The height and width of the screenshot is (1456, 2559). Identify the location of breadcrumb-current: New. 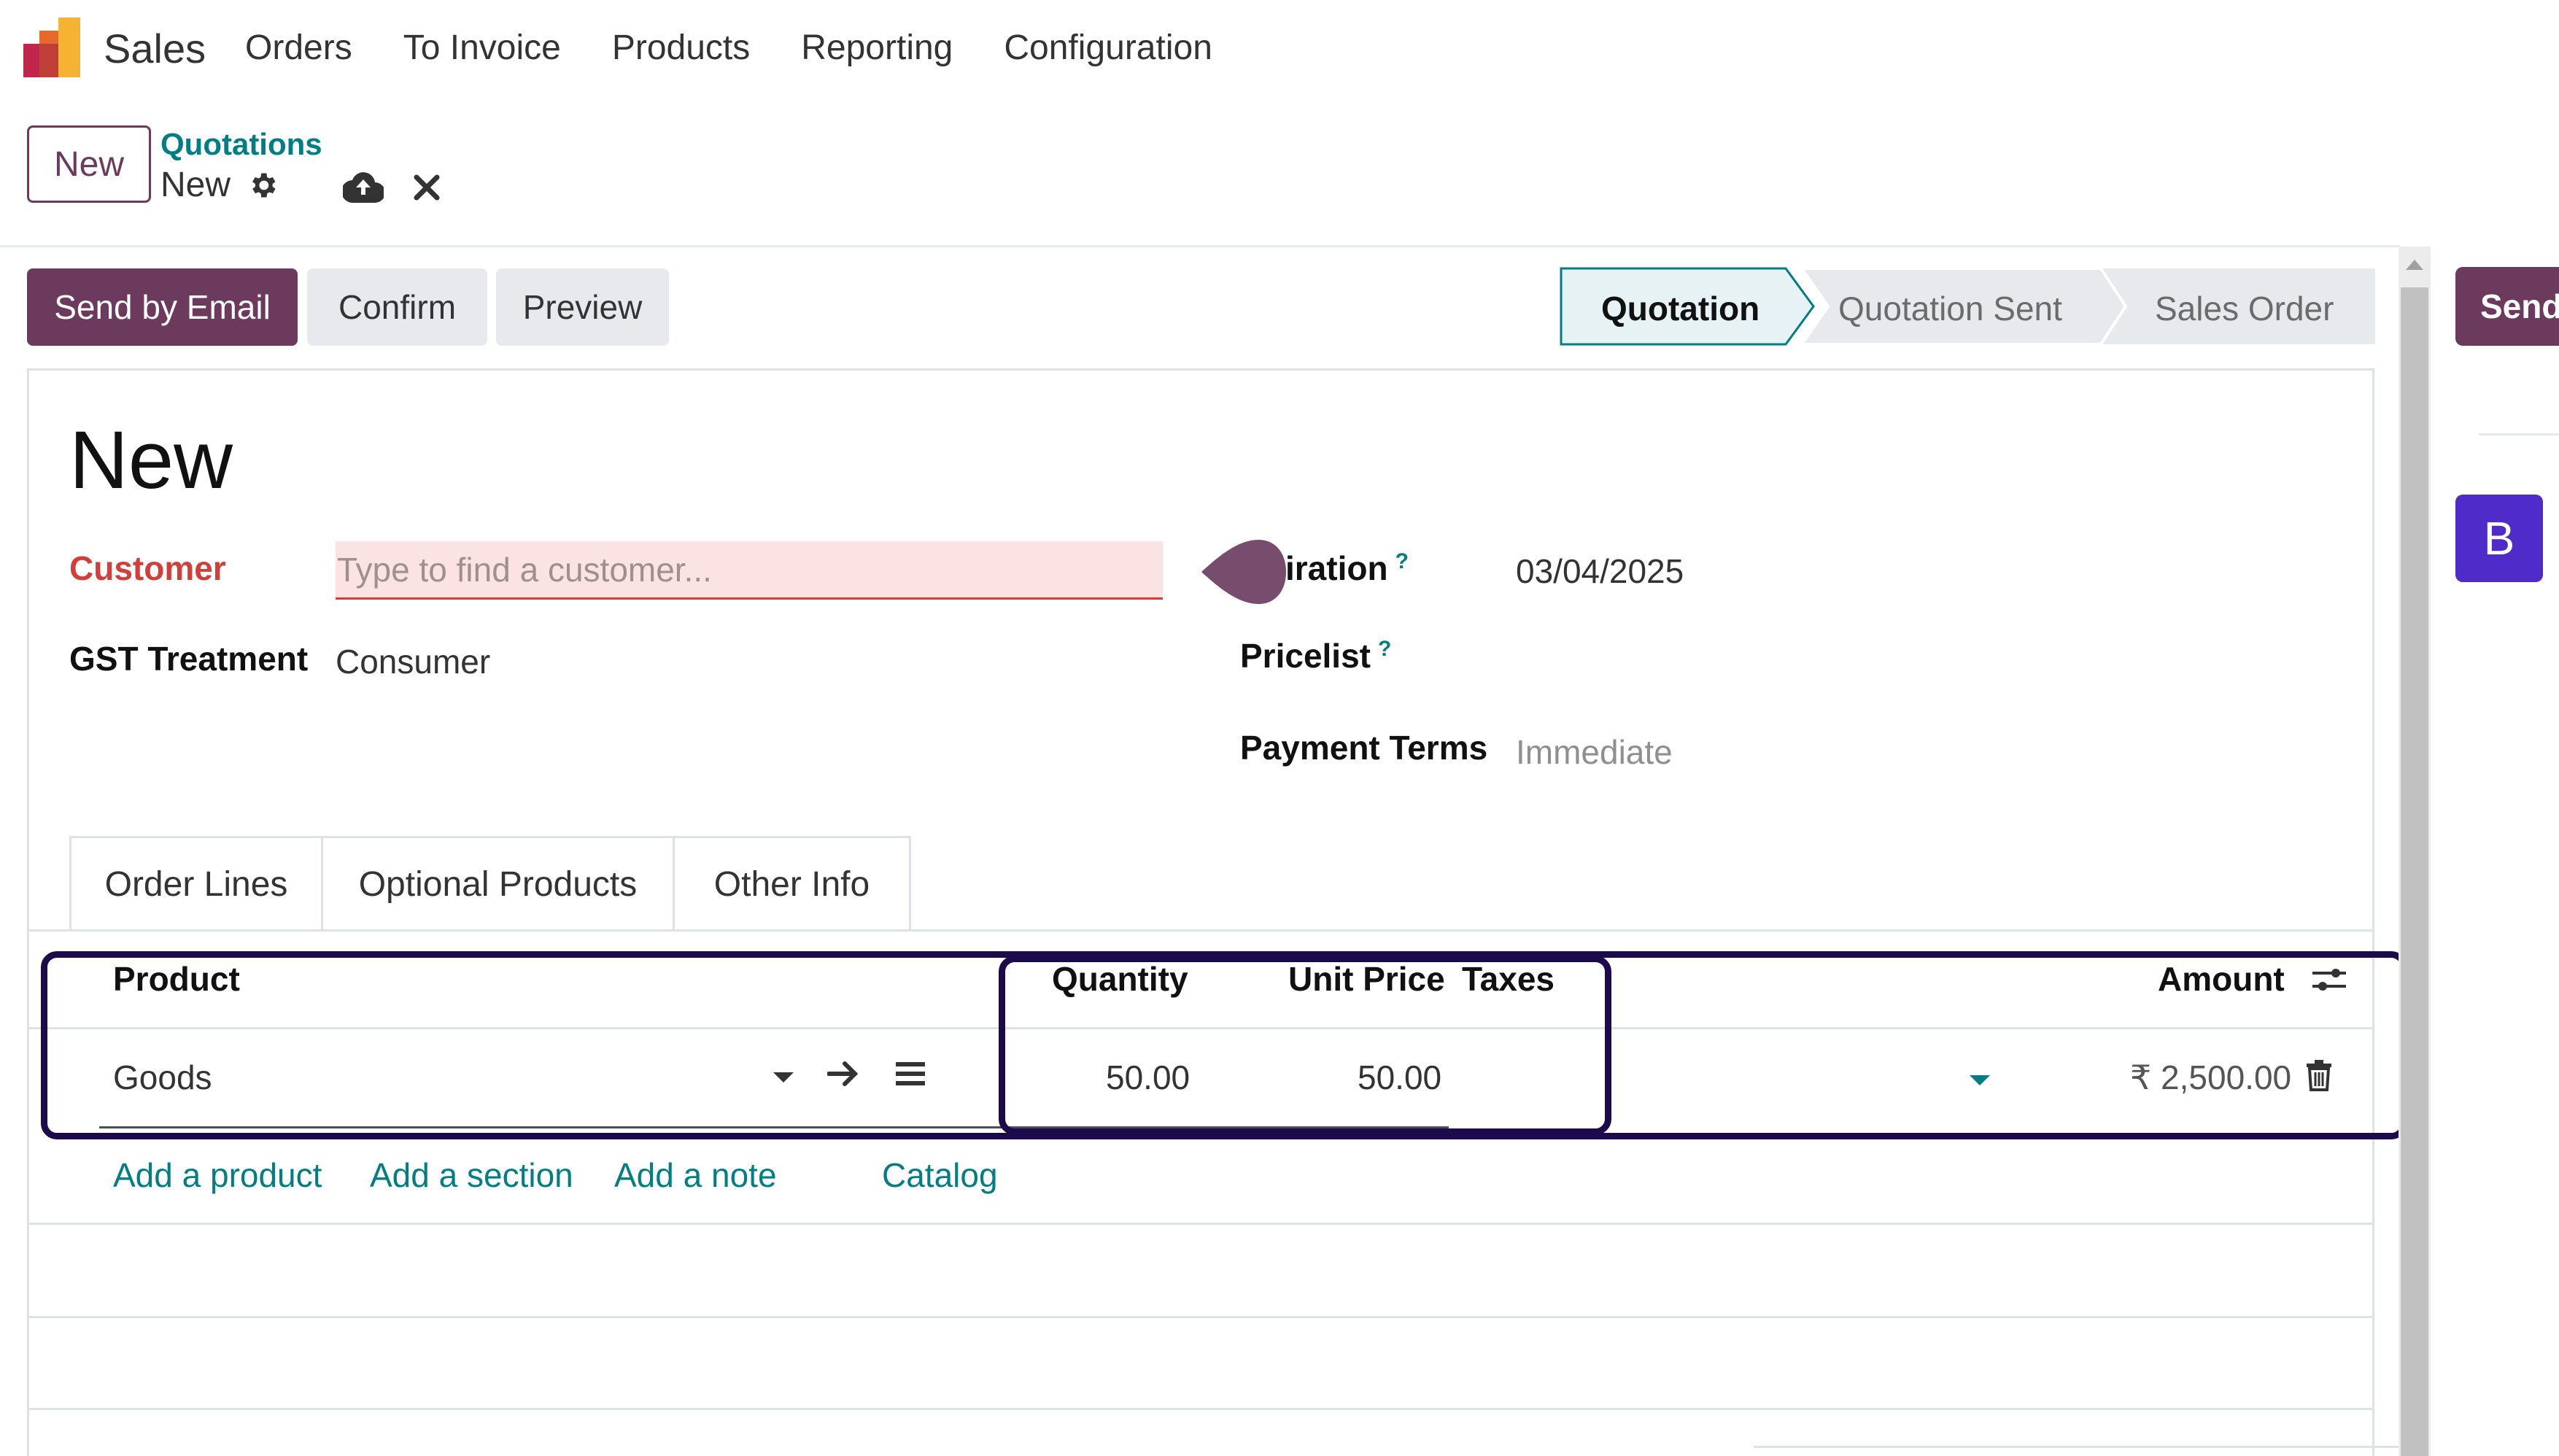
(220, 185).